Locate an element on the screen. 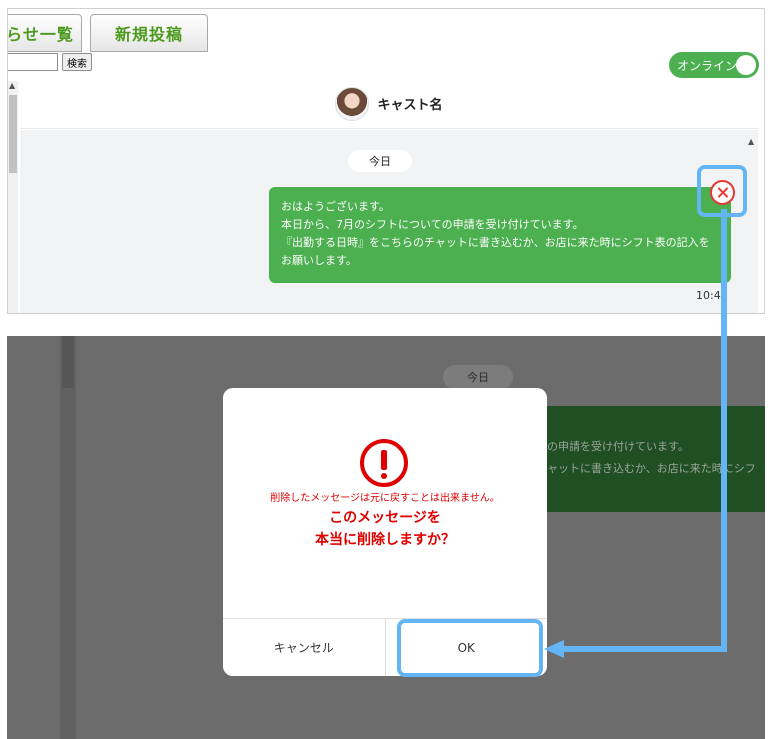 The image size is (772, 739). dialog-question-line: 本当に削除しますか？ is located at coordinates (385, 540).